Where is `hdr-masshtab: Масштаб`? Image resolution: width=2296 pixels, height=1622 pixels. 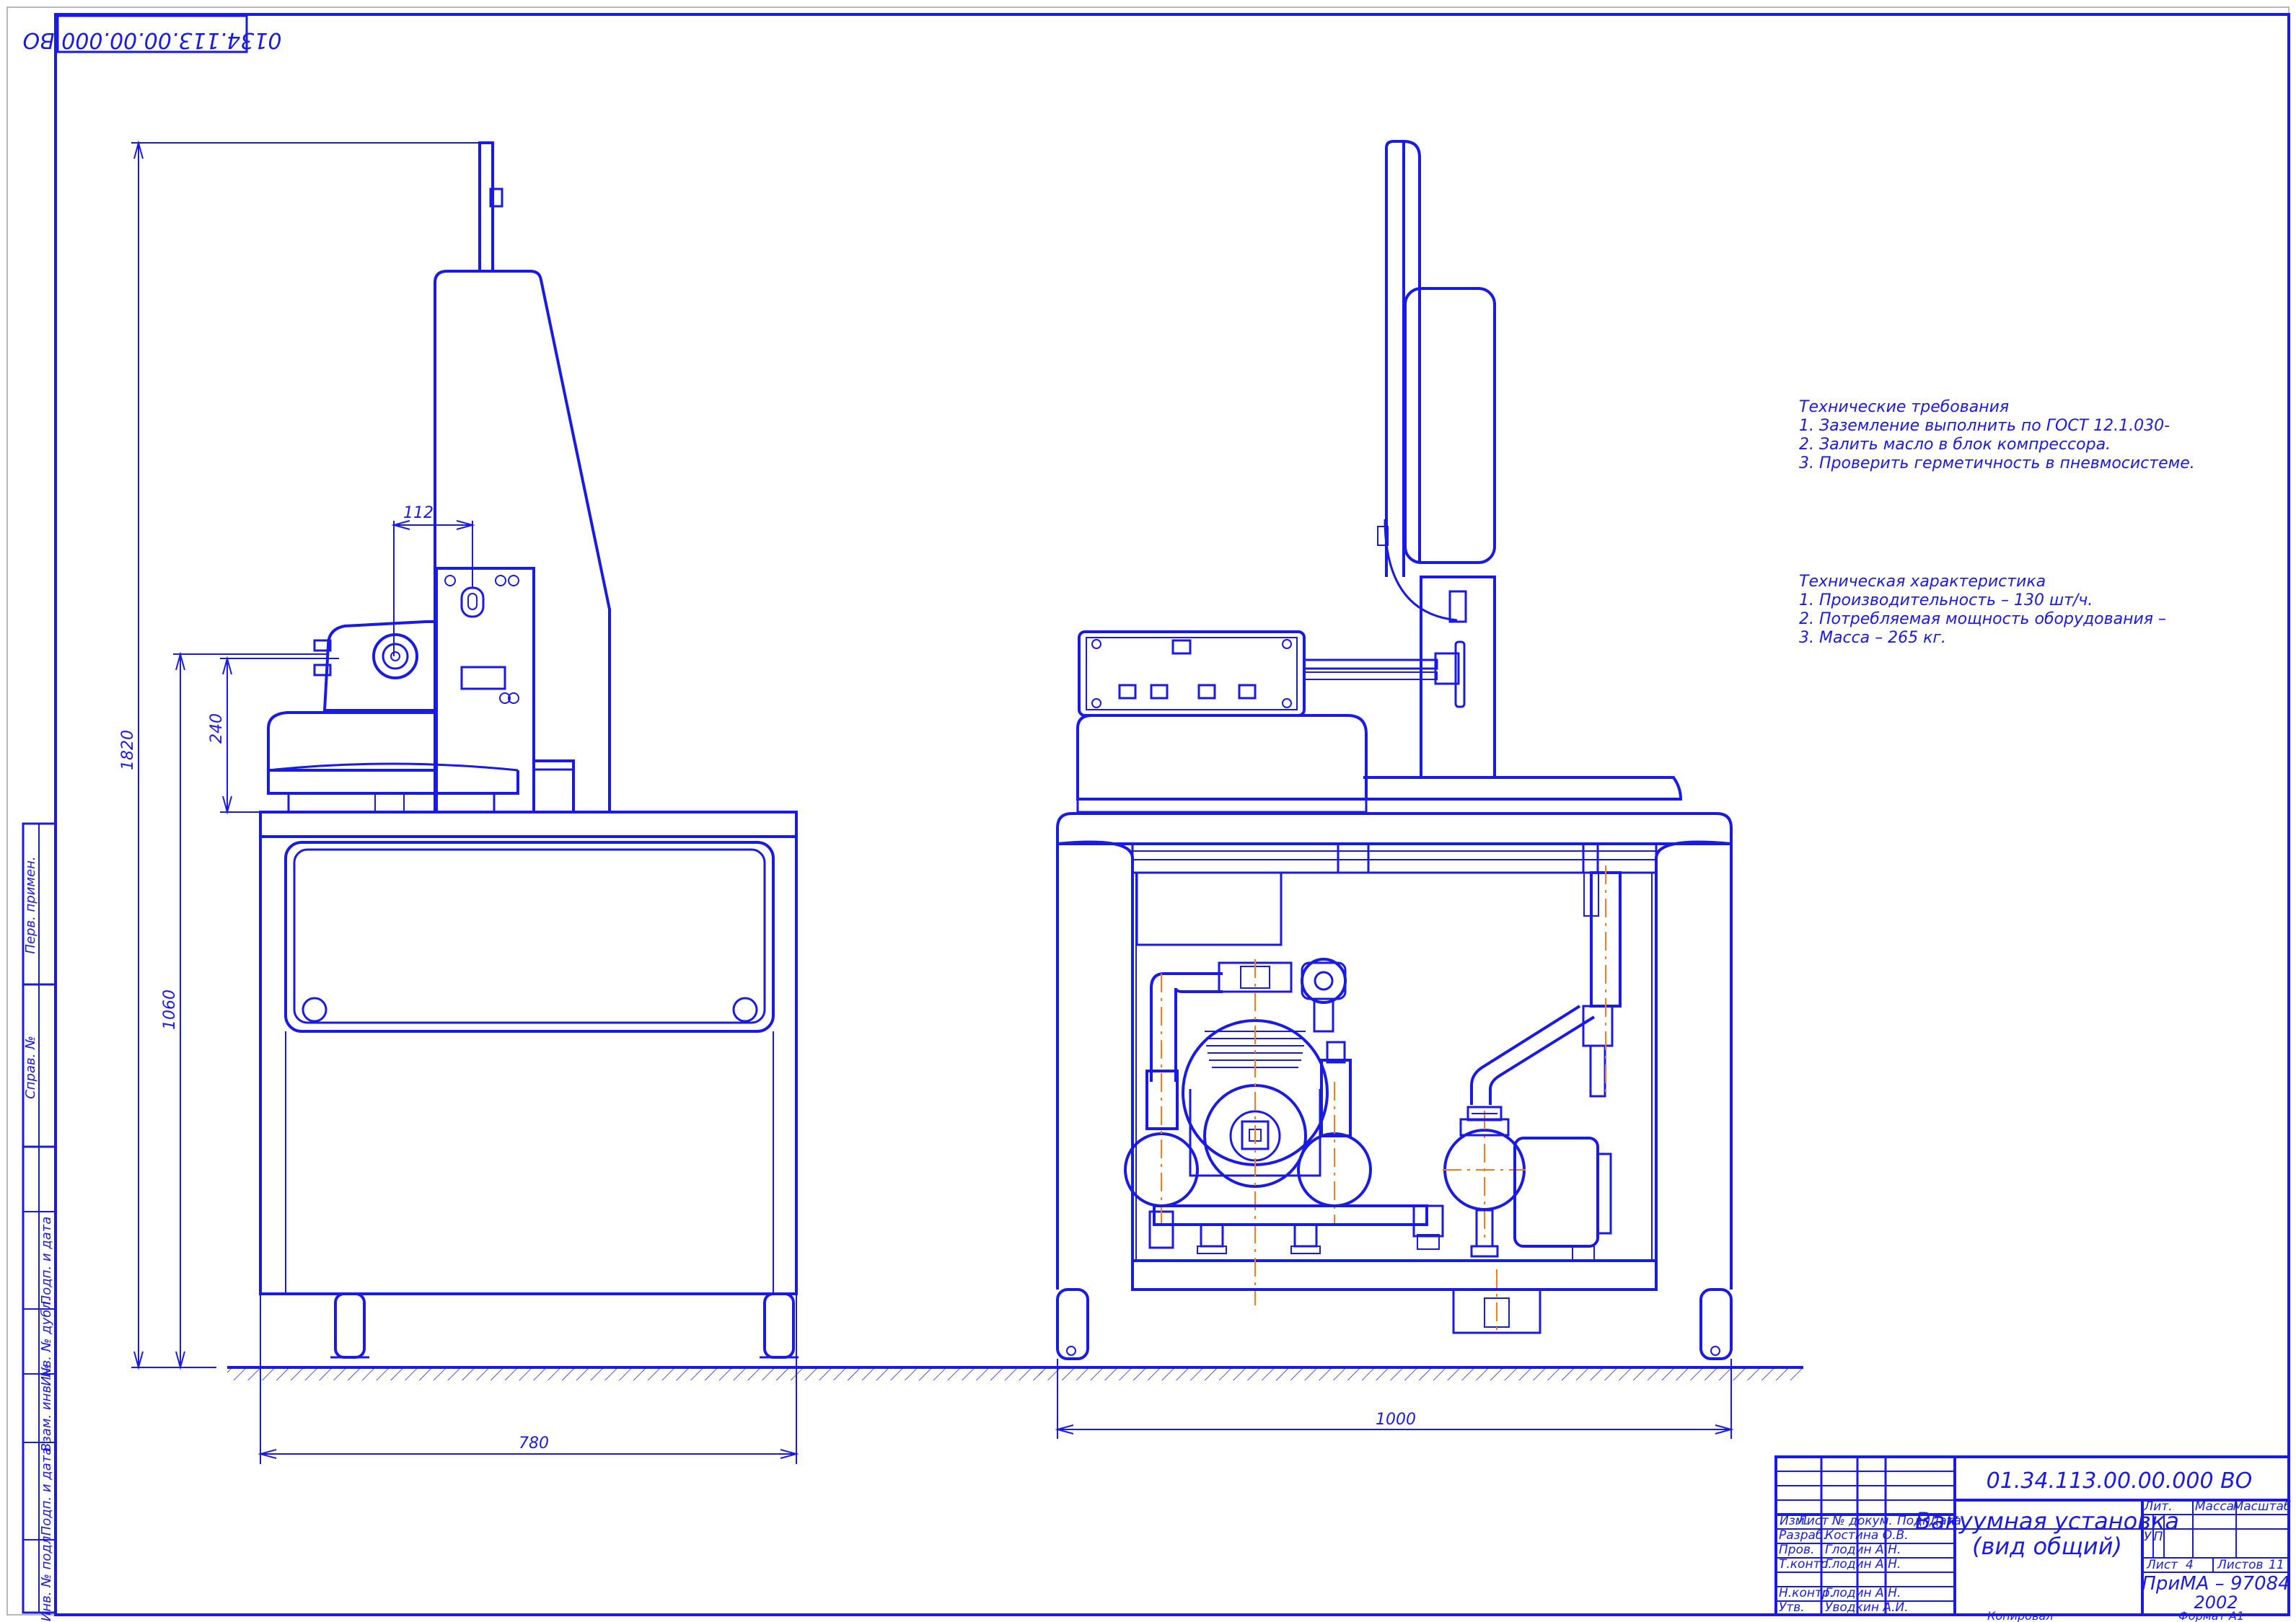
hdr-masshtab: Масштаб is located at coordinates (2263, 1506).